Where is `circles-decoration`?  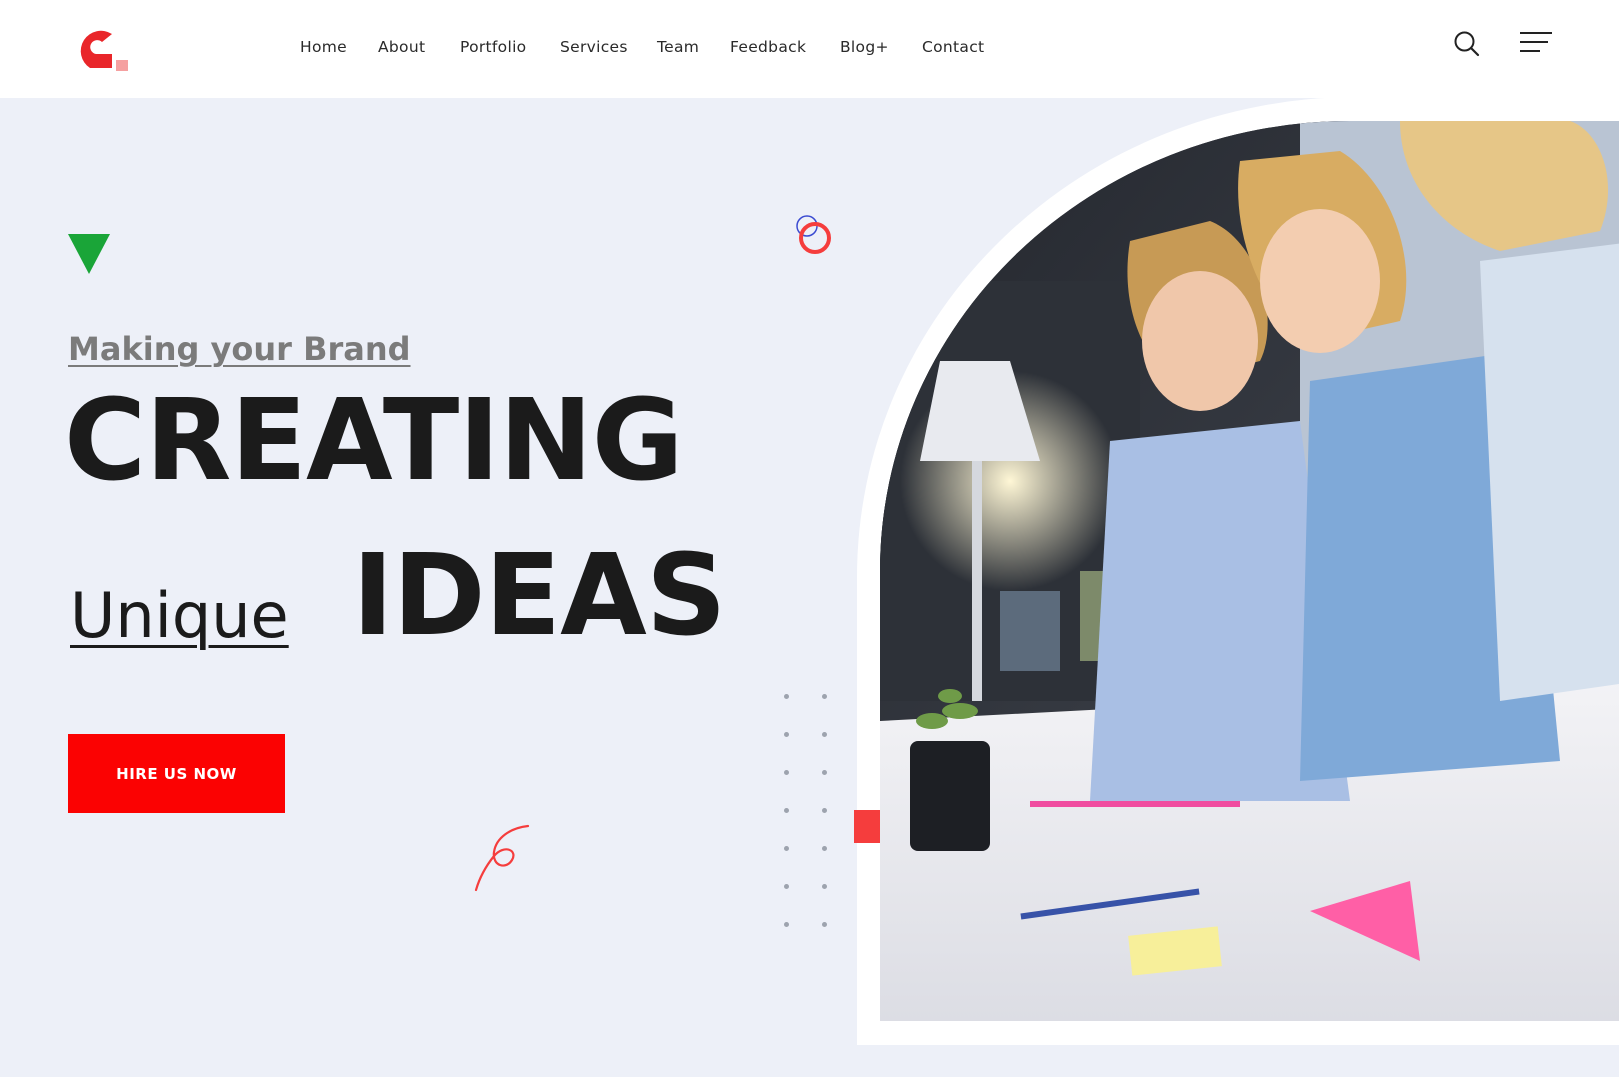 circles-decoration is located at coordinates (813, 234).